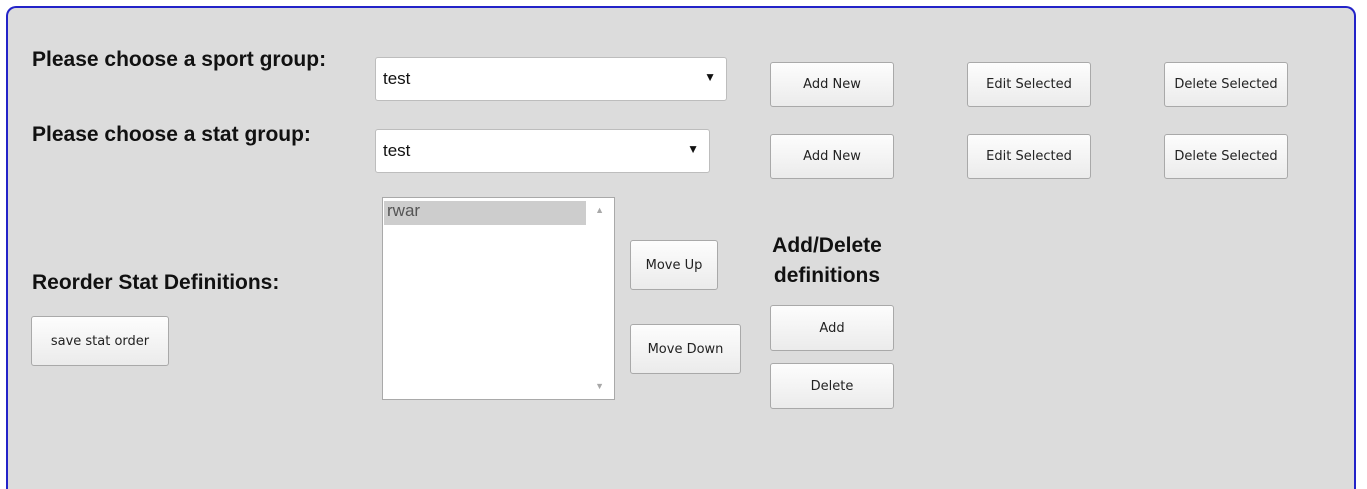 The image size is (1367, 489). Describe the element at coordinates (1029, 156) in the screenshot. I see `stat-group-edit-selected-button: Edit Selected` at that location.